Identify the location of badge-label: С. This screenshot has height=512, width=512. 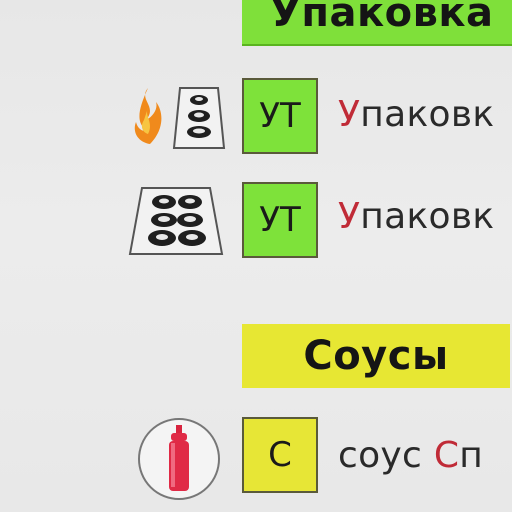
(280, 455).